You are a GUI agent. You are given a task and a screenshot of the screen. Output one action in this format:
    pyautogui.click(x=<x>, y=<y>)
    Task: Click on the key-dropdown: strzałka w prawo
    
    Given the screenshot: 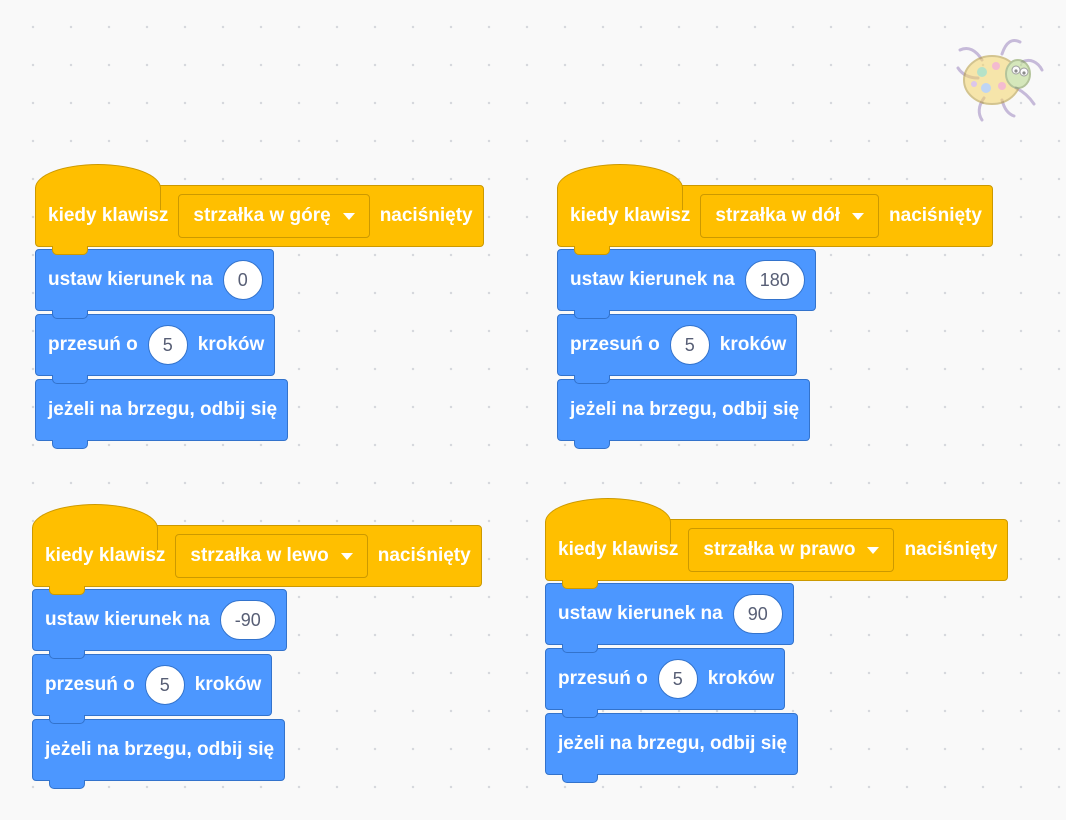 What is the action you would take?
    pyautogui.click(x=791, y=550)
    